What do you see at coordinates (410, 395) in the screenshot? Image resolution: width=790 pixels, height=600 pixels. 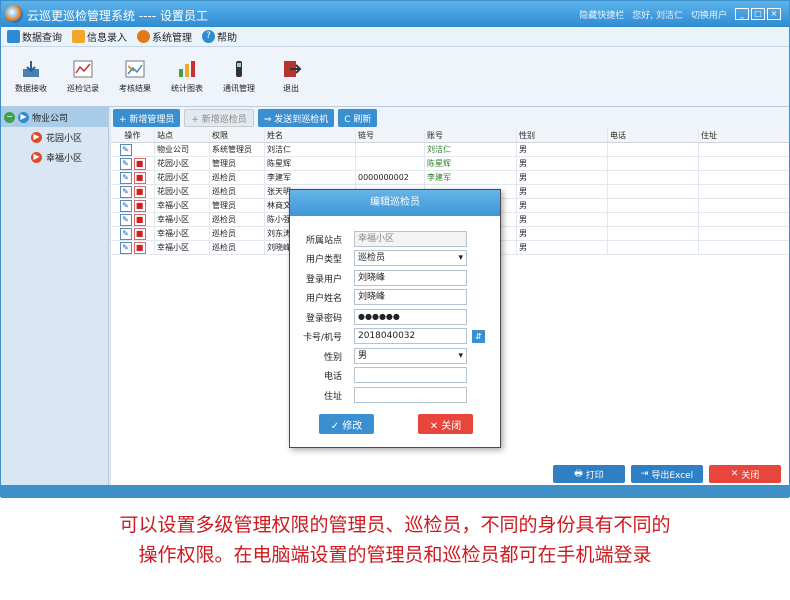 I see `address-input` at bounding box center [410, 395].